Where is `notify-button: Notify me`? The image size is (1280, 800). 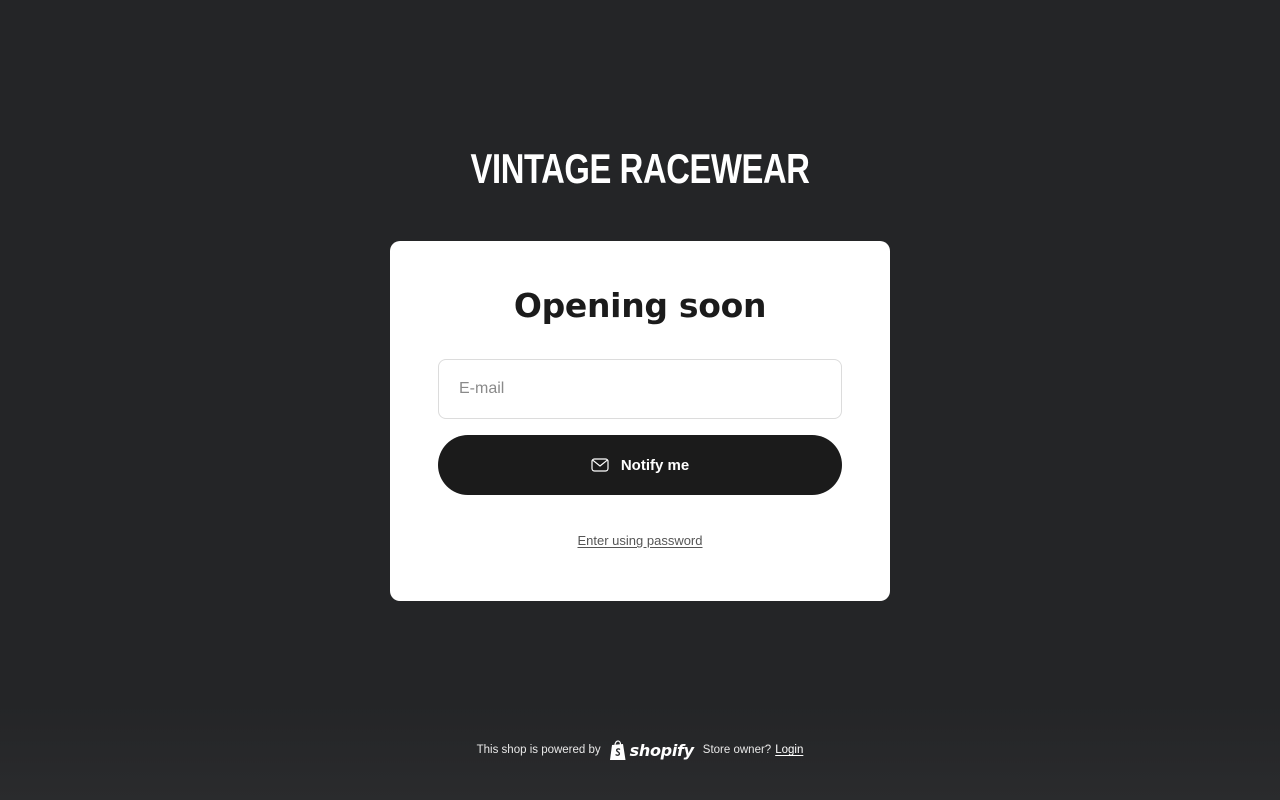
notify-button: Notify me is located at coordinates (640, 465).